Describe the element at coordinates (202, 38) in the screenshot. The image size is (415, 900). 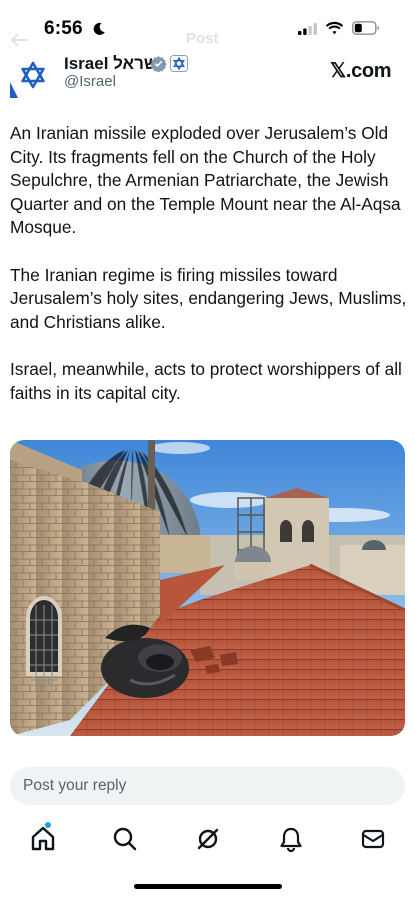
I see `faded-header-title: Post` at that location.